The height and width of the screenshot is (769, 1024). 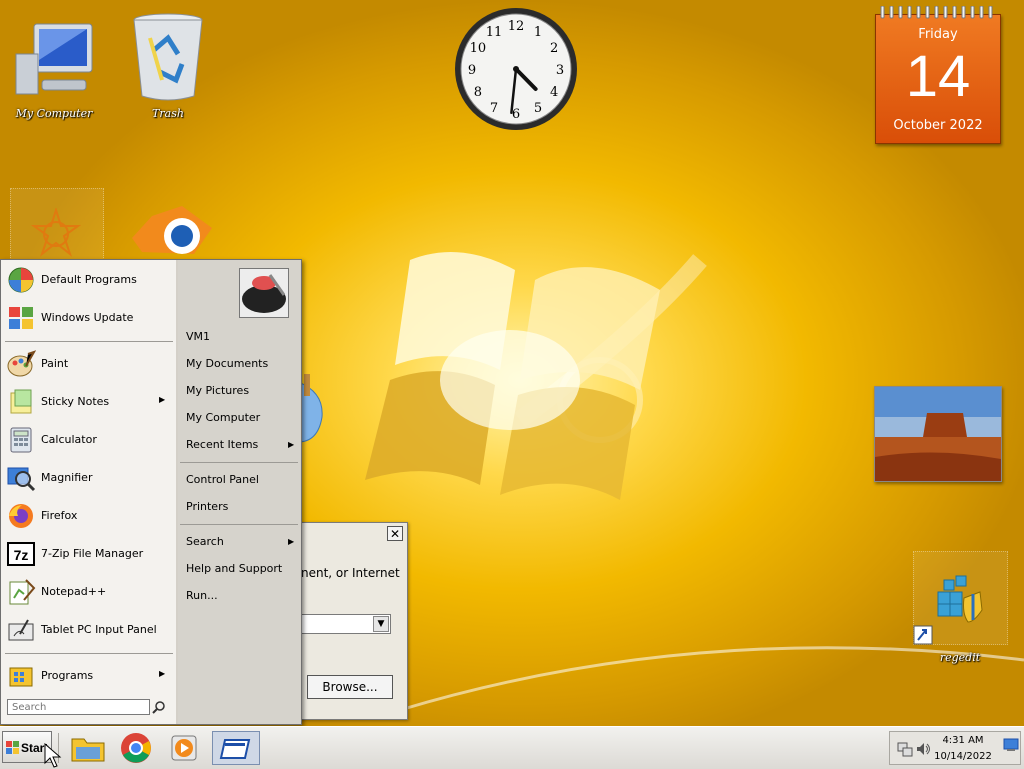 What do you see at coordinates (494, 108) in the screenshot?
I see `clock-number: 7` at bounding box center [494, 108].